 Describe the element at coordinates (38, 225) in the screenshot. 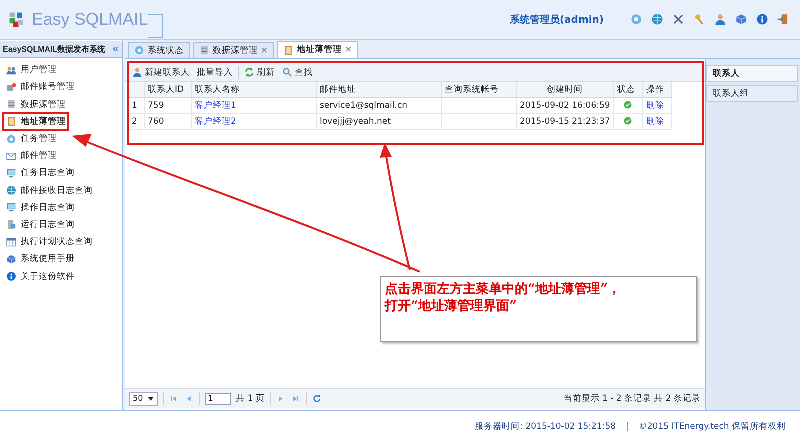

I see `menu-item: 运行日志查询` at that location.